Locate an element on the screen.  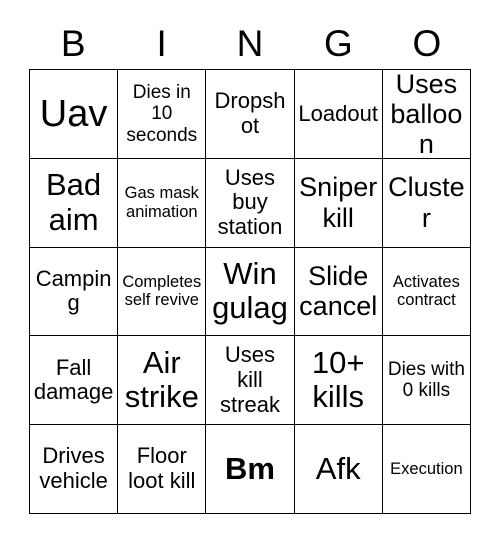
bingo-cell-label: Uav is located at coordinates (73, 113).